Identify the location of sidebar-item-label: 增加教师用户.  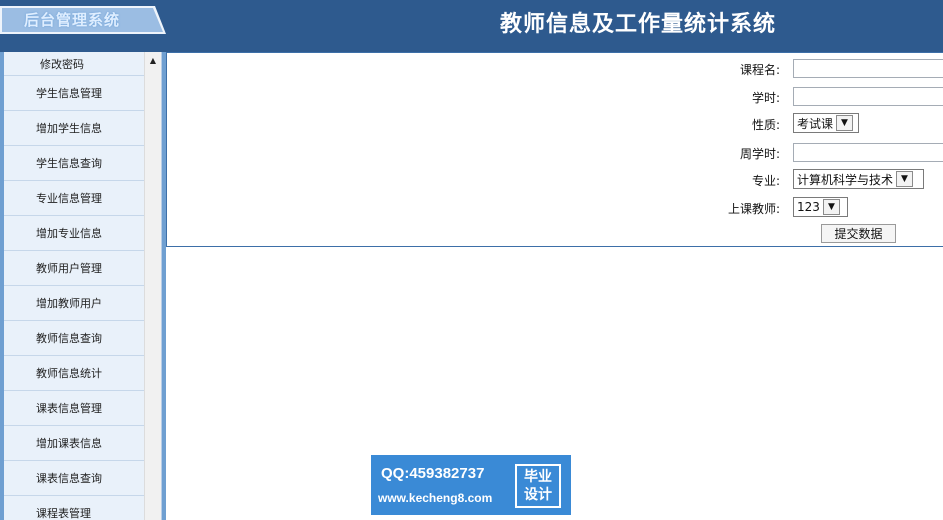
(69, 303).